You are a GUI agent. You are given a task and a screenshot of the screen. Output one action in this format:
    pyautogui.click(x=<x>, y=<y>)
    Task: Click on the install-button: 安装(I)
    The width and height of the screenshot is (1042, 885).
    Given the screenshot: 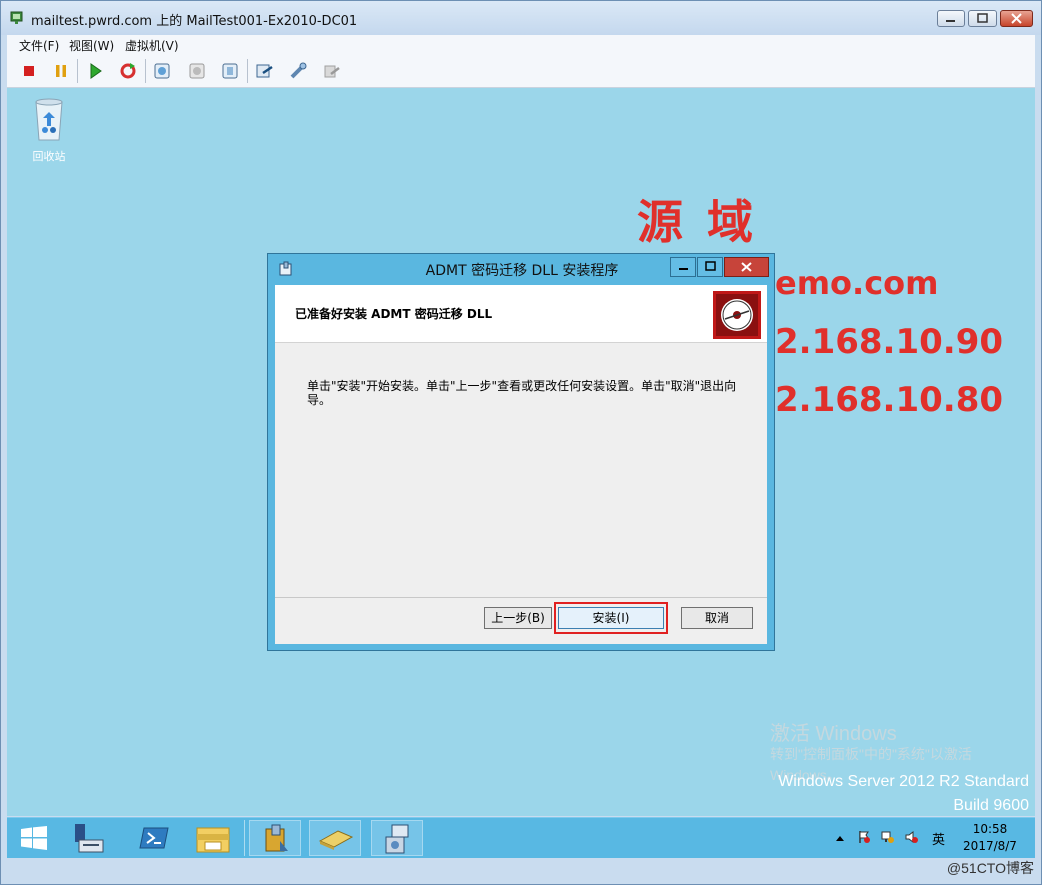 What is the action you would take?
    pyautogui.click(x=611, y=618)
    